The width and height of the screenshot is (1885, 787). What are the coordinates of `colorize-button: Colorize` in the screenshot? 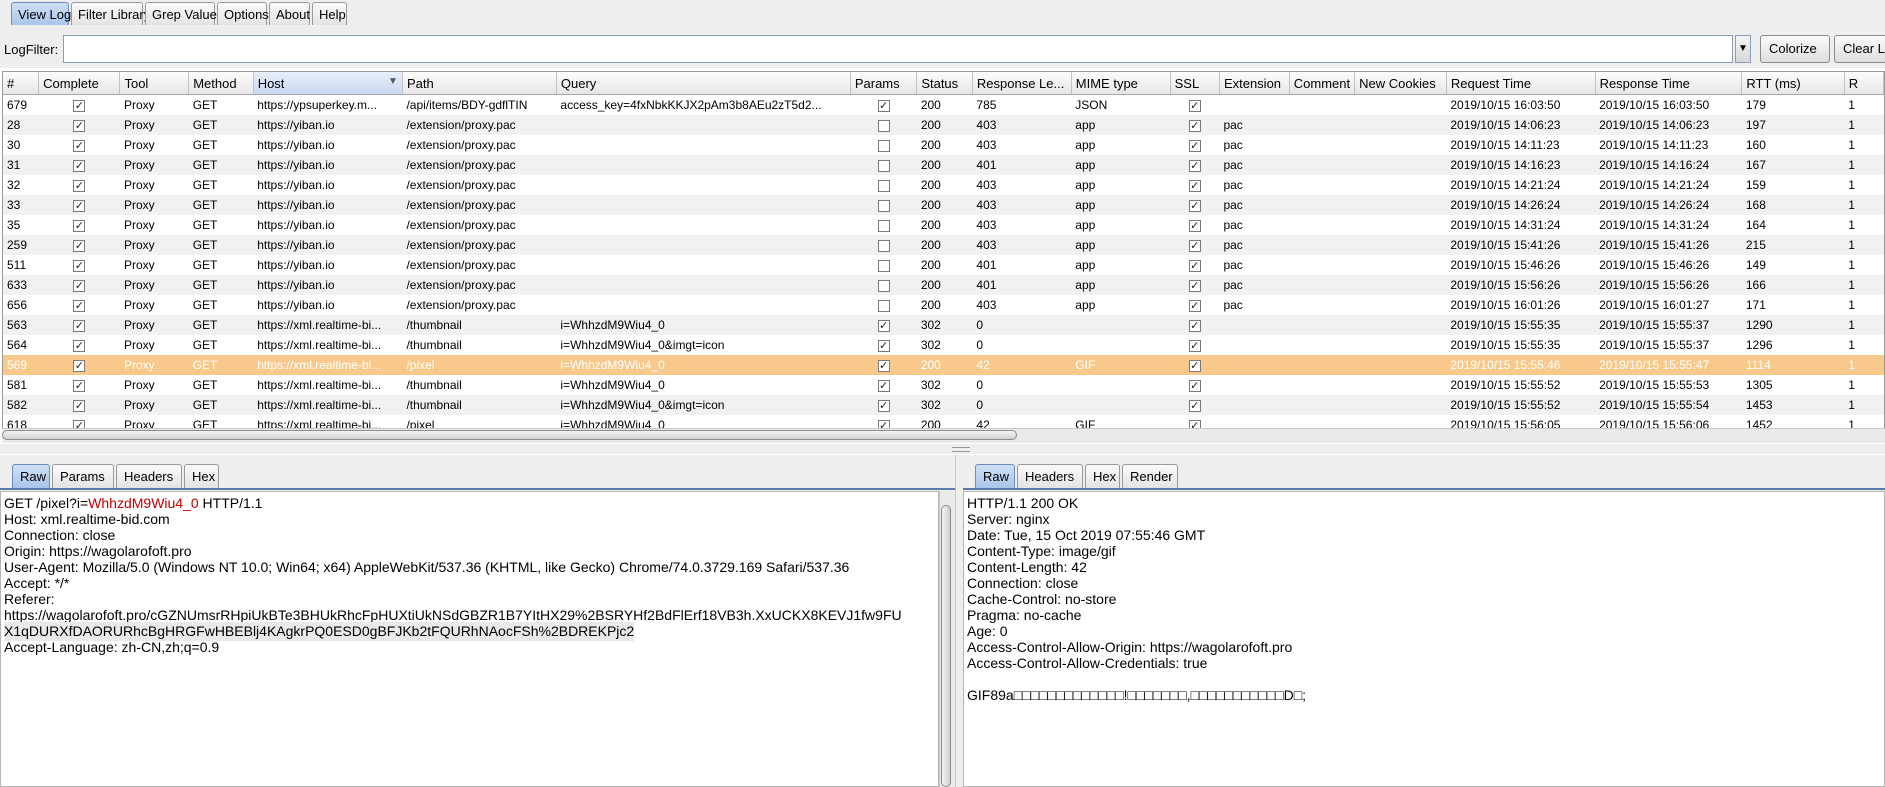 It's located at (1795, 49).